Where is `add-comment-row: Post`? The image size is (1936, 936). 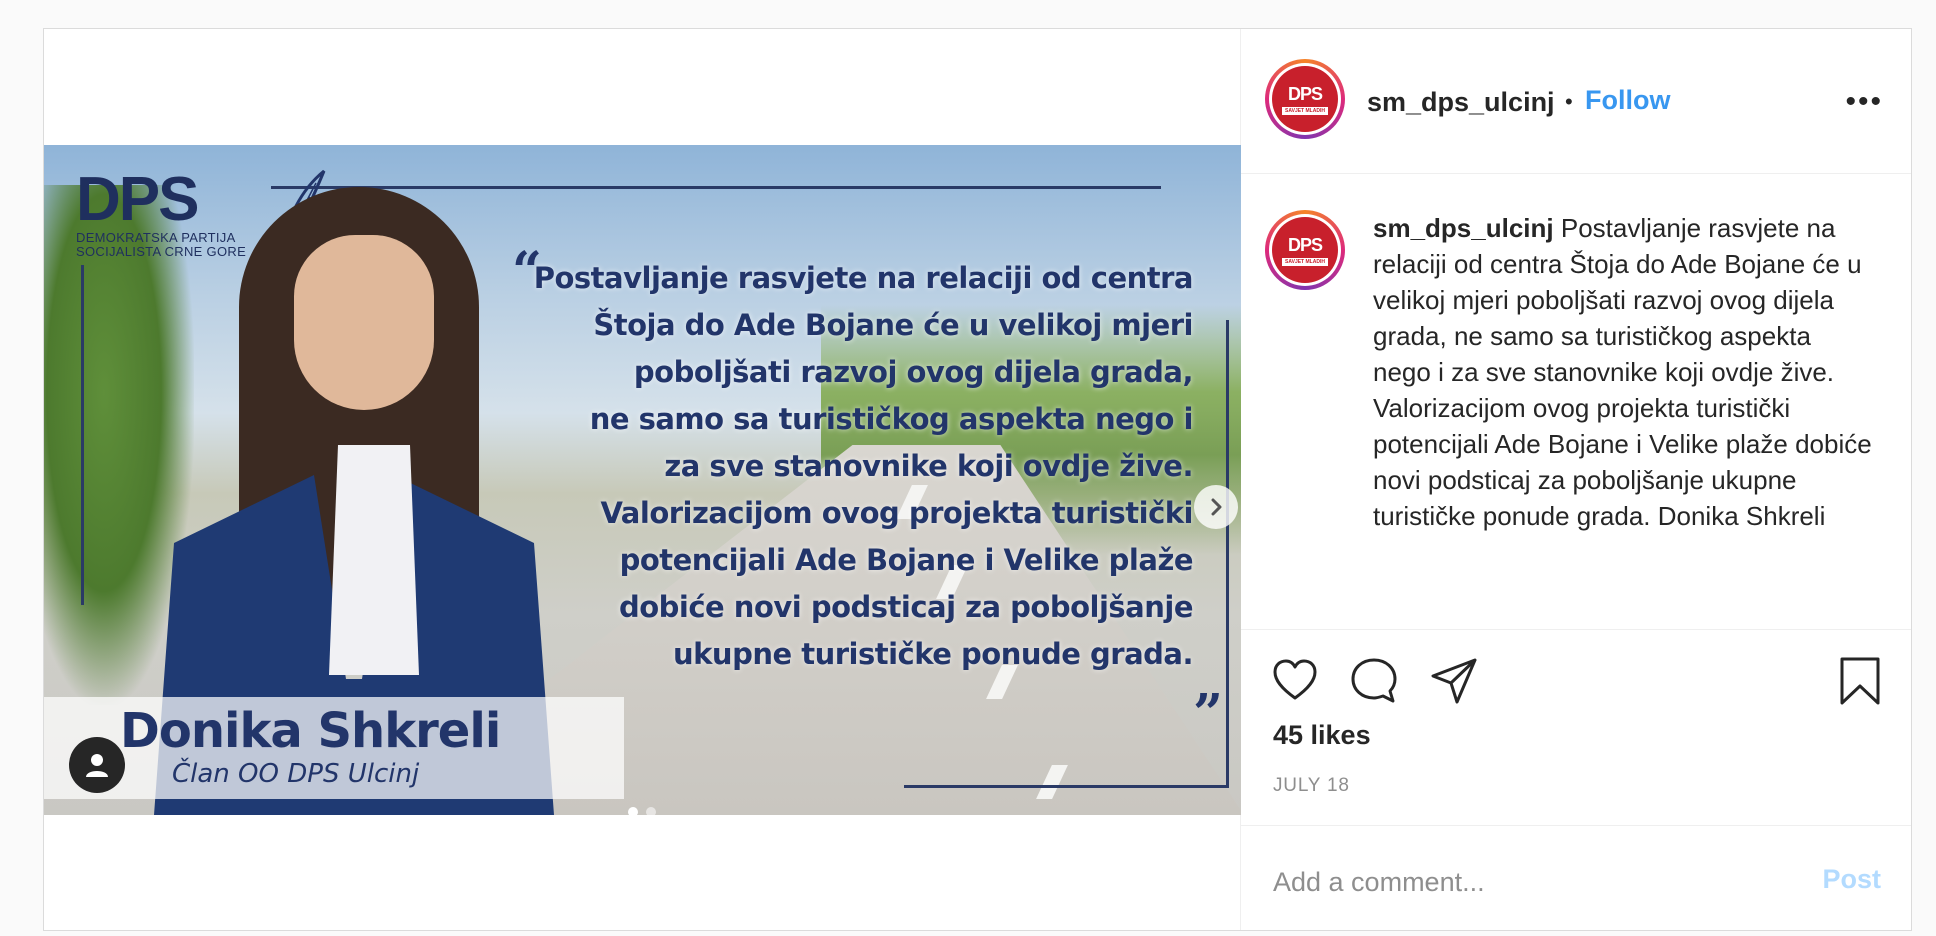 add-comment-row: Post is located at coordinates (1576, 878).